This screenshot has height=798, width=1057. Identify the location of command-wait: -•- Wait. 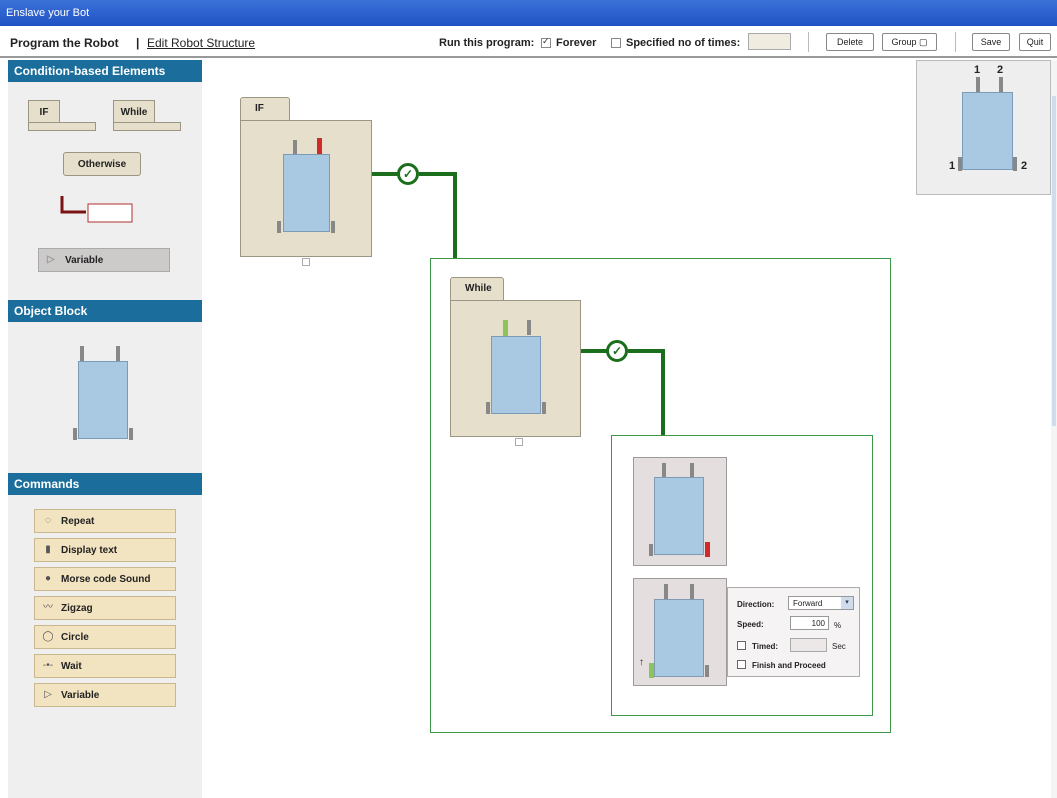
(105, 666).